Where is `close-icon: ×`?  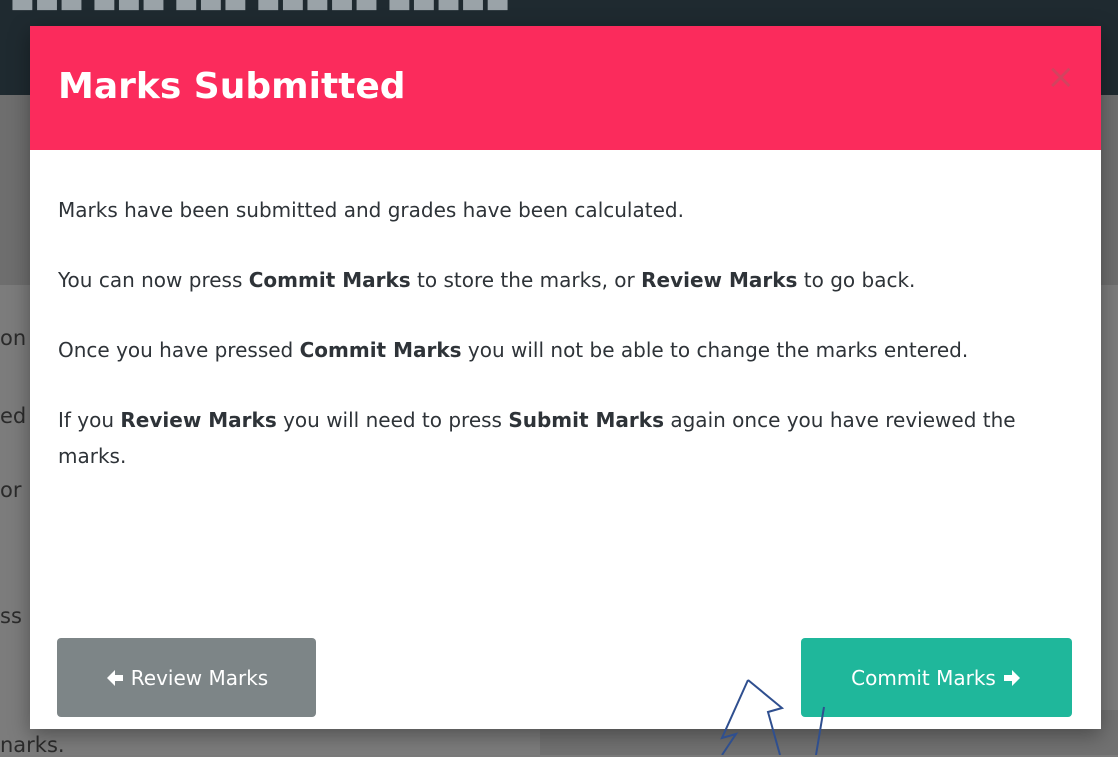
close-icon: × is located at coordinates (1061, 77).